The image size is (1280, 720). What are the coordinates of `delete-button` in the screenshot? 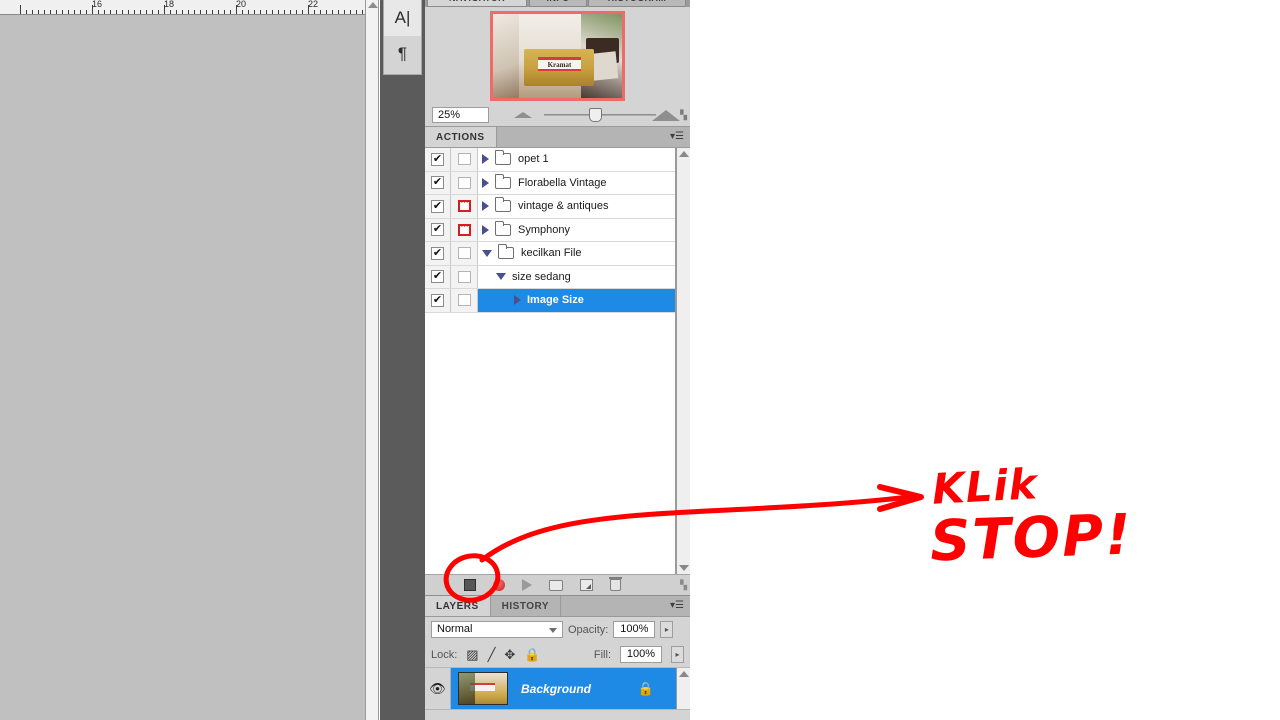 It's located at (615, 584).